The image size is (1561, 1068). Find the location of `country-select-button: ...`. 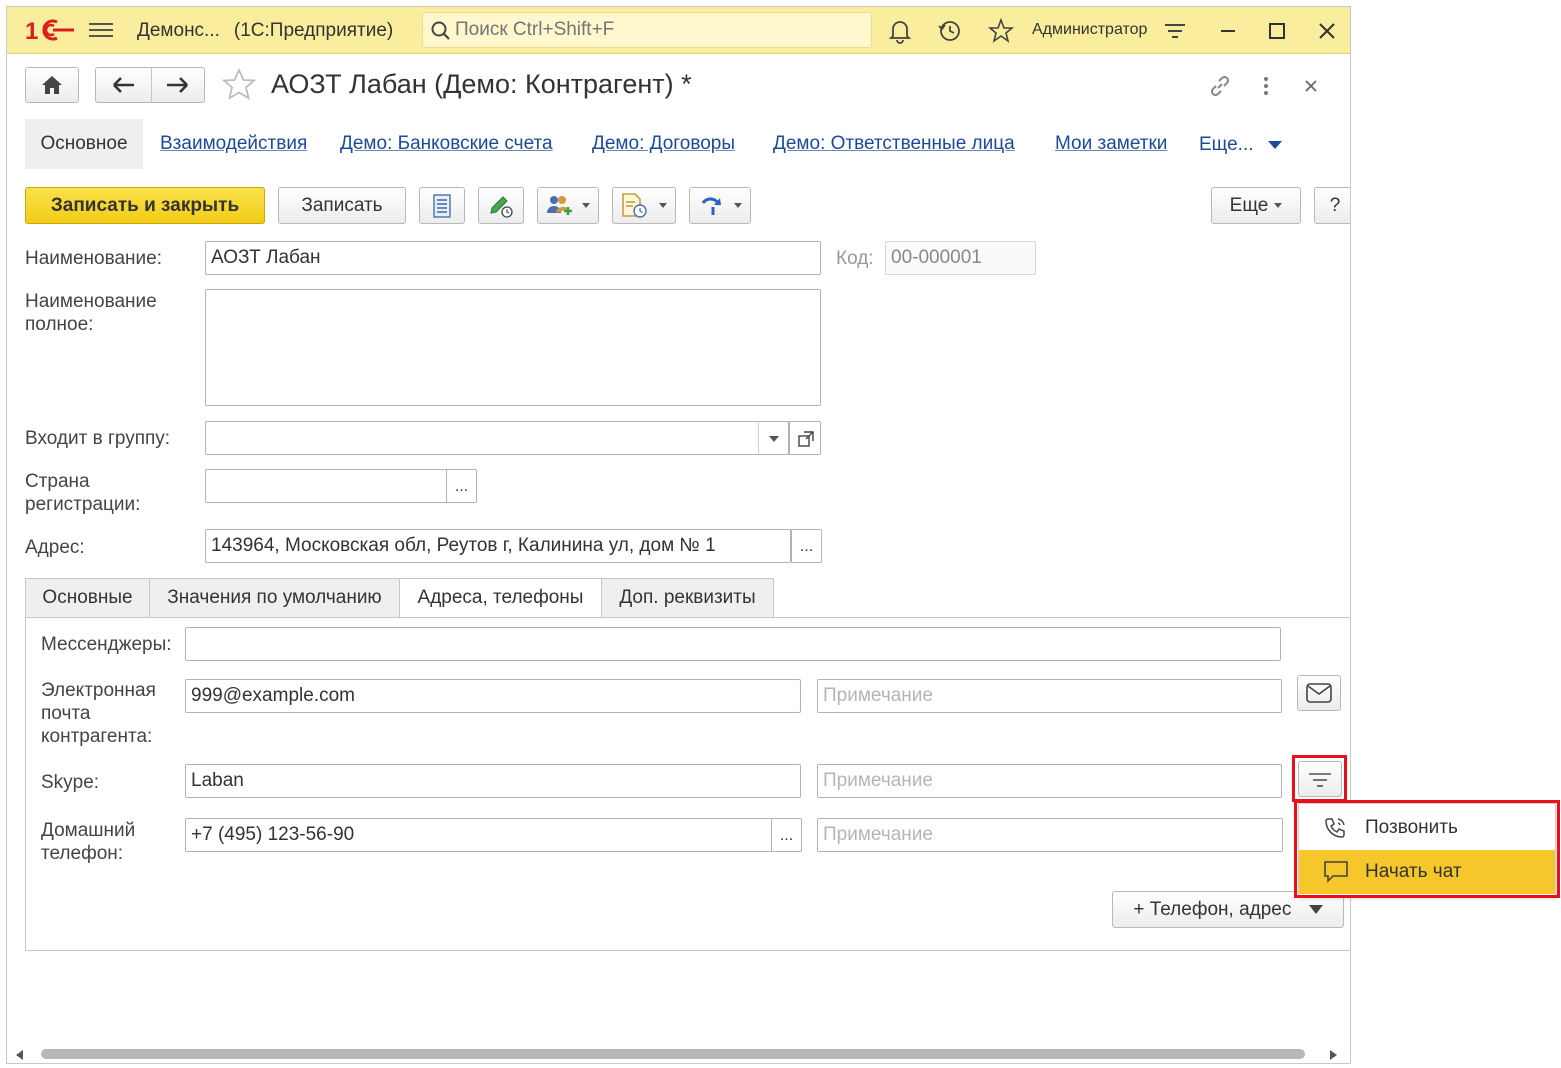

country-select-button: ... is located at coordinates (461, 486).